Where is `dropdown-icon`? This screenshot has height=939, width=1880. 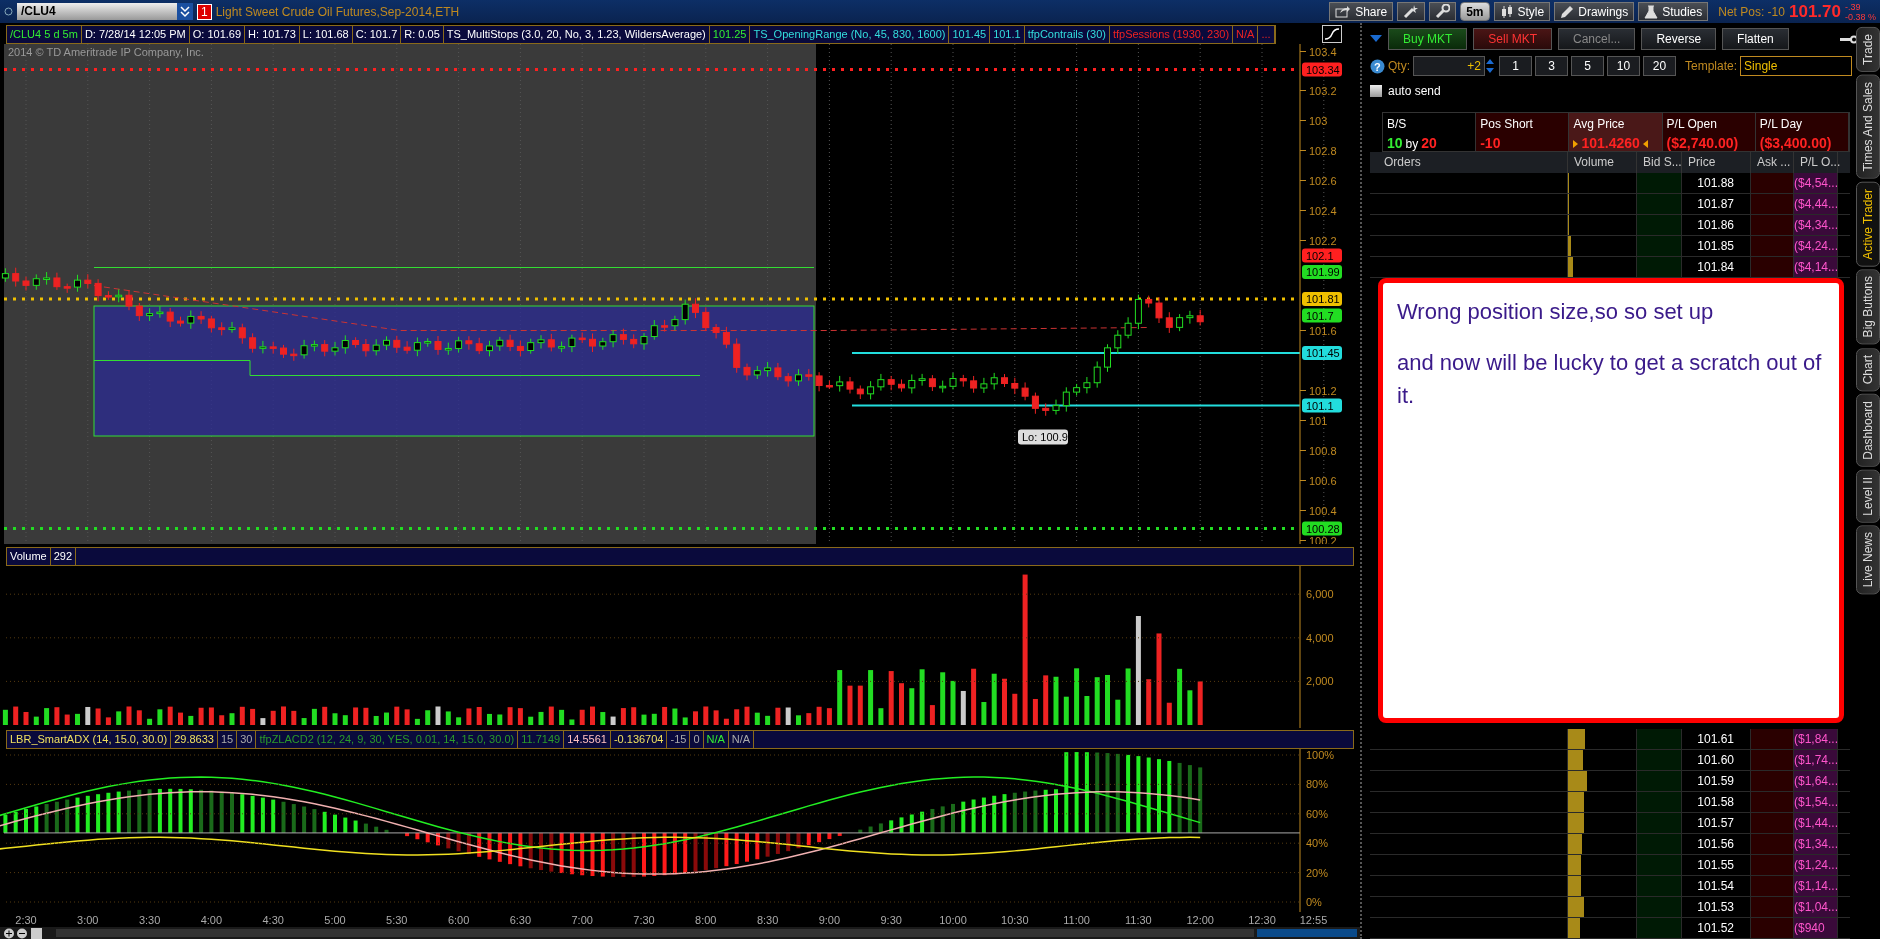 dropdown-icon is located at coordinates (185, 11).